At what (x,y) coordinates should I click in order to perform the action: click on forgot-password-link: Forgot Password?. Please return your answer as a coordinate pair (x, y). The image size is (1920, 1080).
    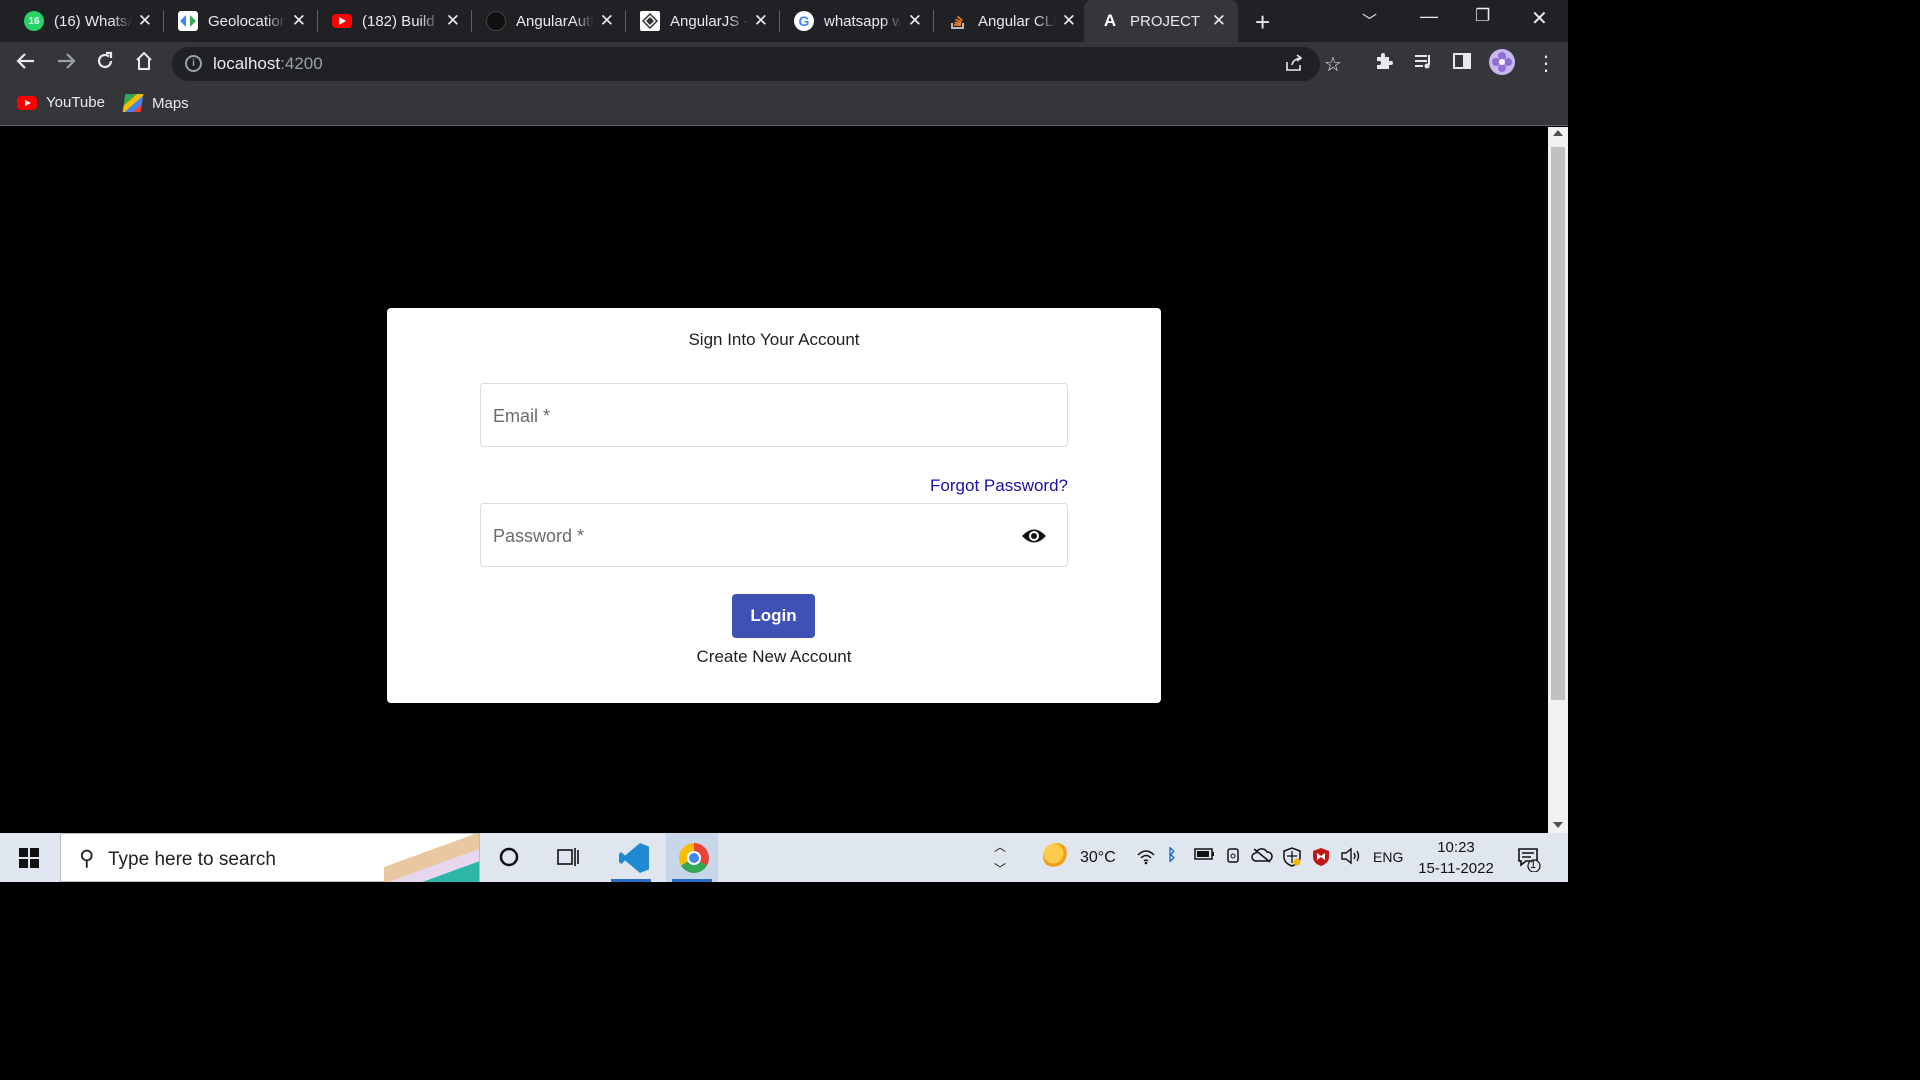
    Looking at the image, I should click on (999, 486).